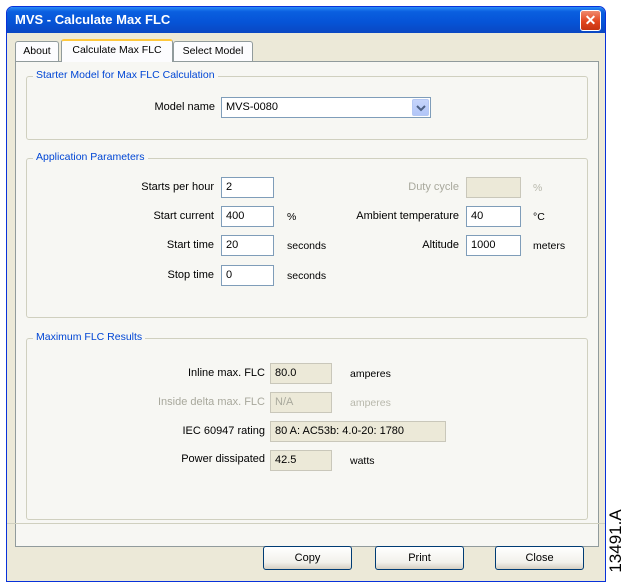  I want to click on tab-select-model: Select Model, so click(213, 51).